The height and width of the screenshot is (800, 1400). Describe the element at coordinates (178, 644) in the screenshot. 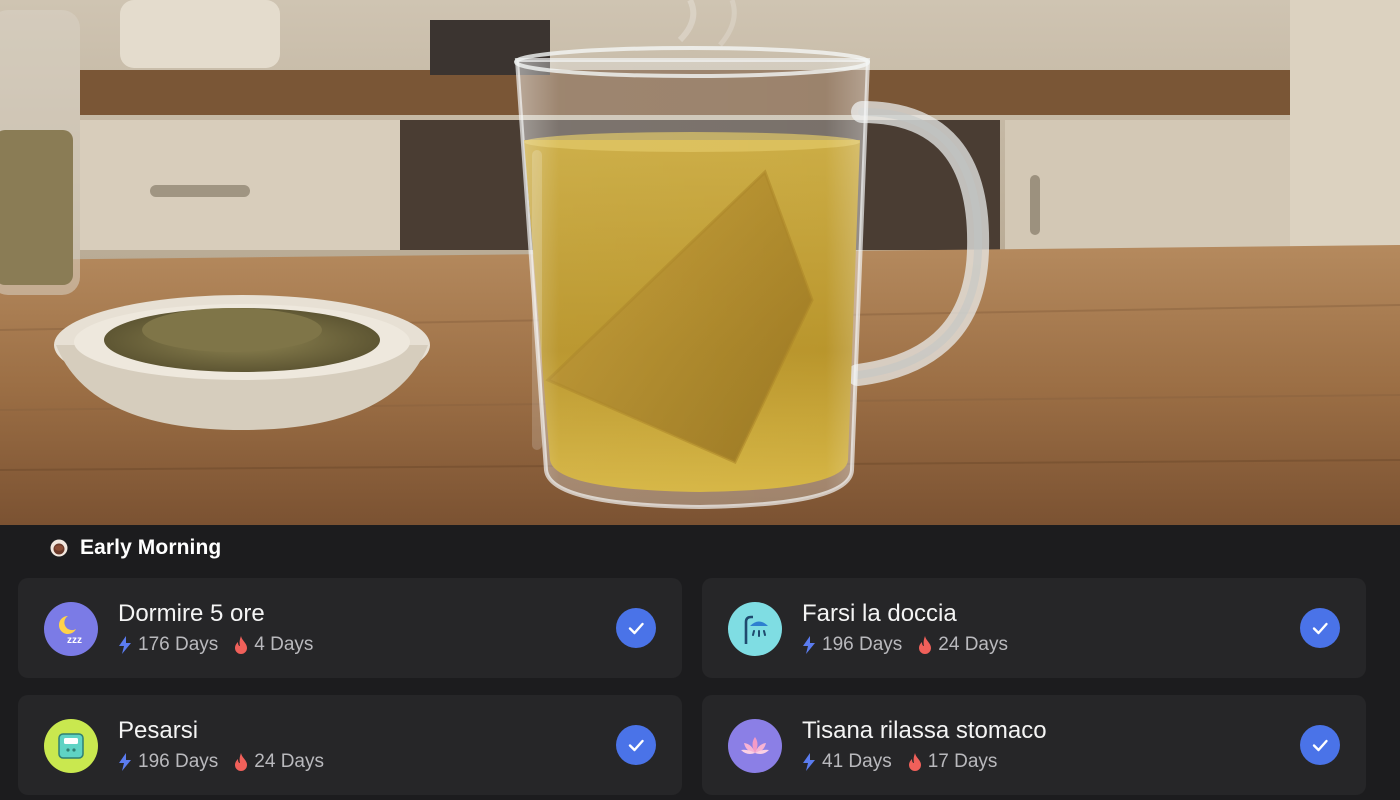

I see `total-days: 176 Days` at that location.